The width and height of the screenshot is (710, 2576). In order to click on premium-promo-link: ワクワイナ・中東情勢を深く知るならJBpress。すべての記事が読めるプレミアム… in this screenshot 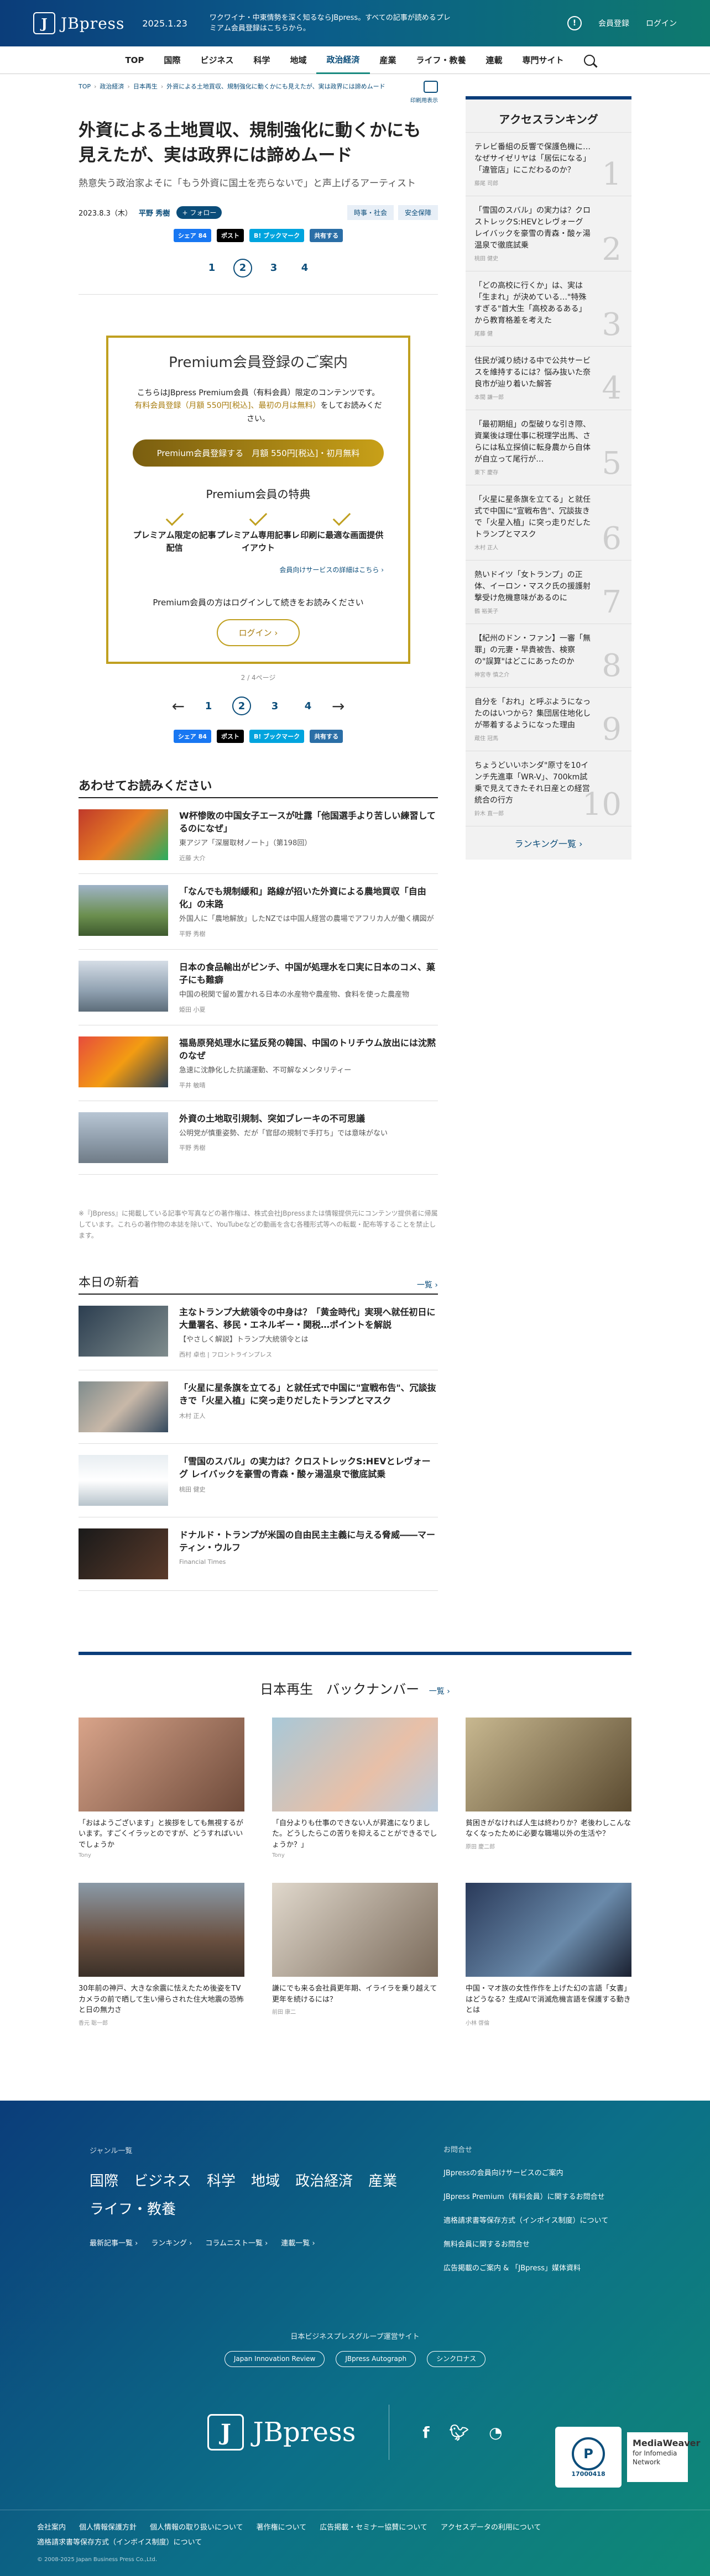, I will do `click(332, 23)`.